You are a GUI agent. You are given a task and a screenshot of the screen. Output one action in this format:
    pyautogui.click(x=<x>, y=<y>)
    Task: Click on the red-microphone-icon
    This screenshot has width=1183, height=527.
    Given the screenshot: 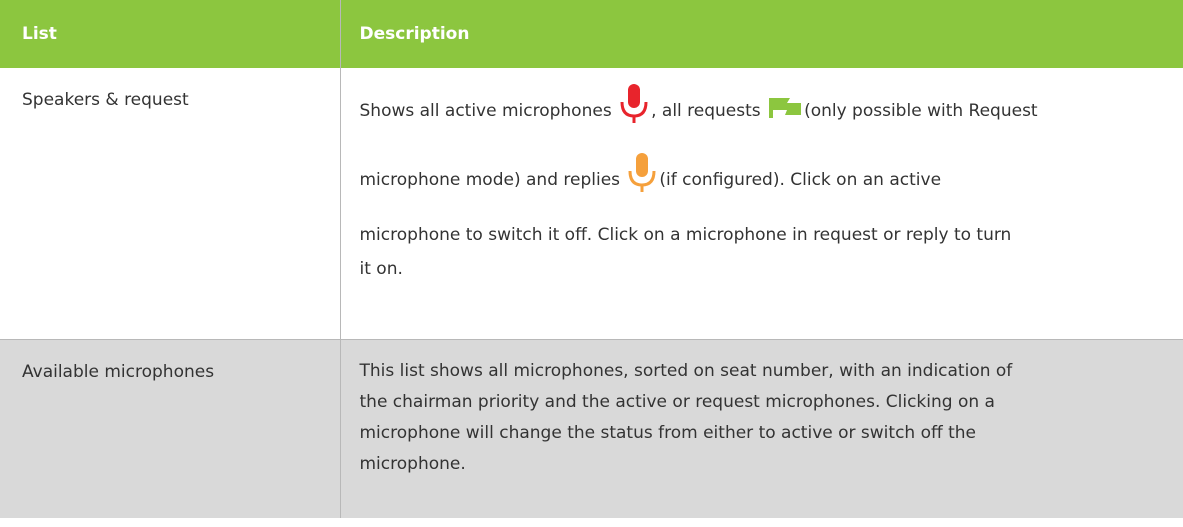 What is the action you would take?
    pyautogui.click(x=634, y=113)
    